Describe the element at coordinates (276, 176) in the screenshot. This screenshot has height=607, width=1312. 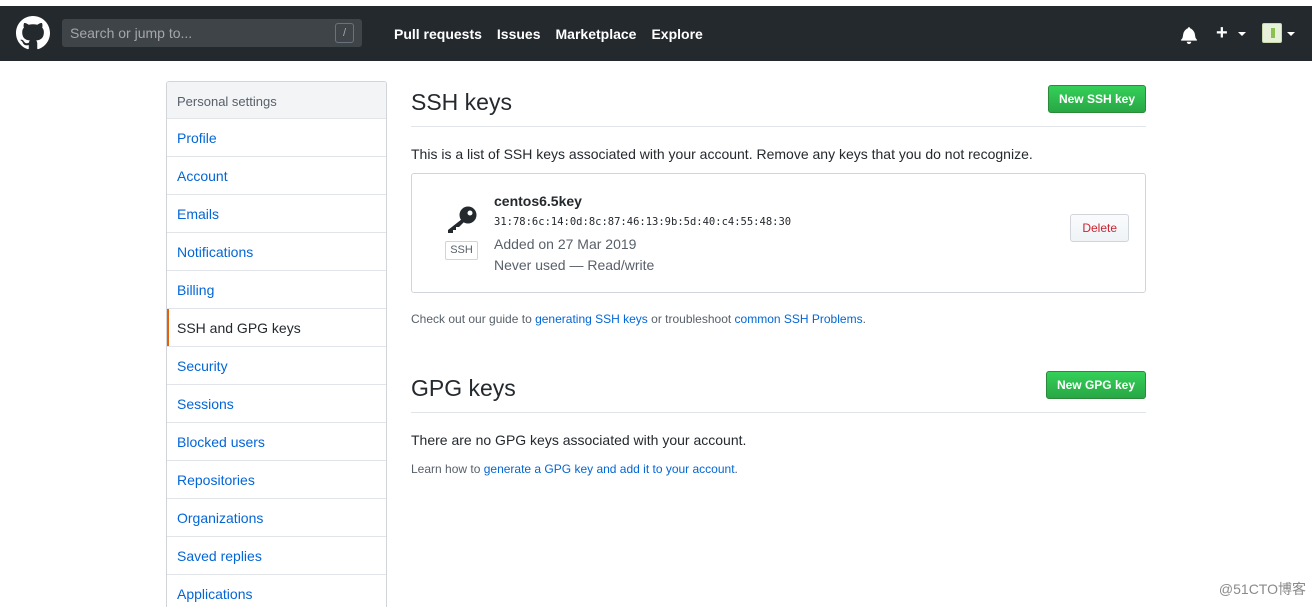
I see `sidebar-item-account: Account` at that location.